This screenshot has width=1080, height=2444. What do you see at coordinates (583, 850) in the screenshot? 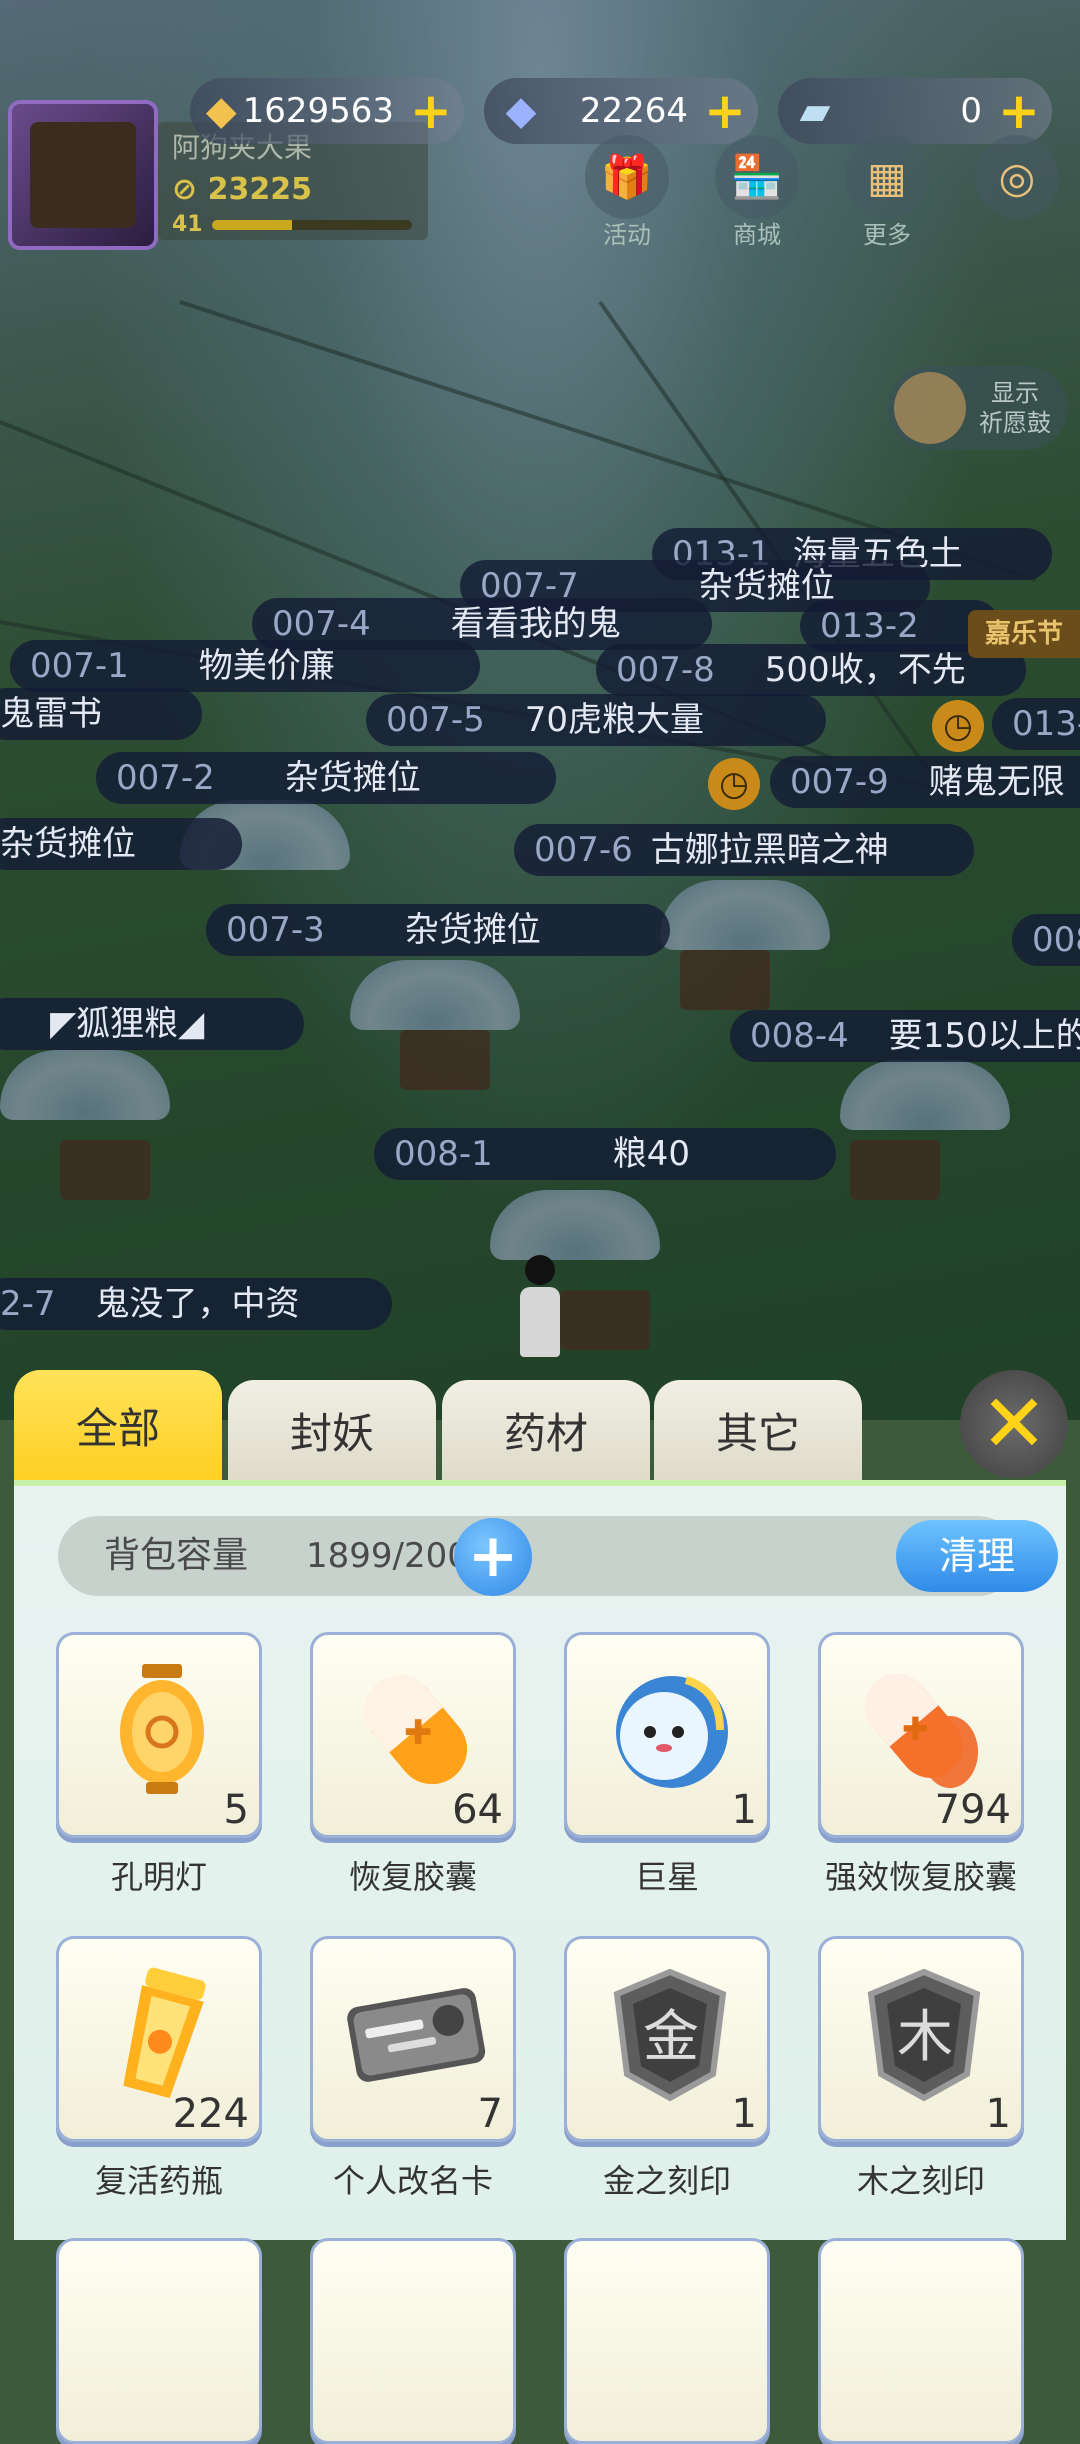
I see `stall-code: 007-6` at bounding box center [583, 850].